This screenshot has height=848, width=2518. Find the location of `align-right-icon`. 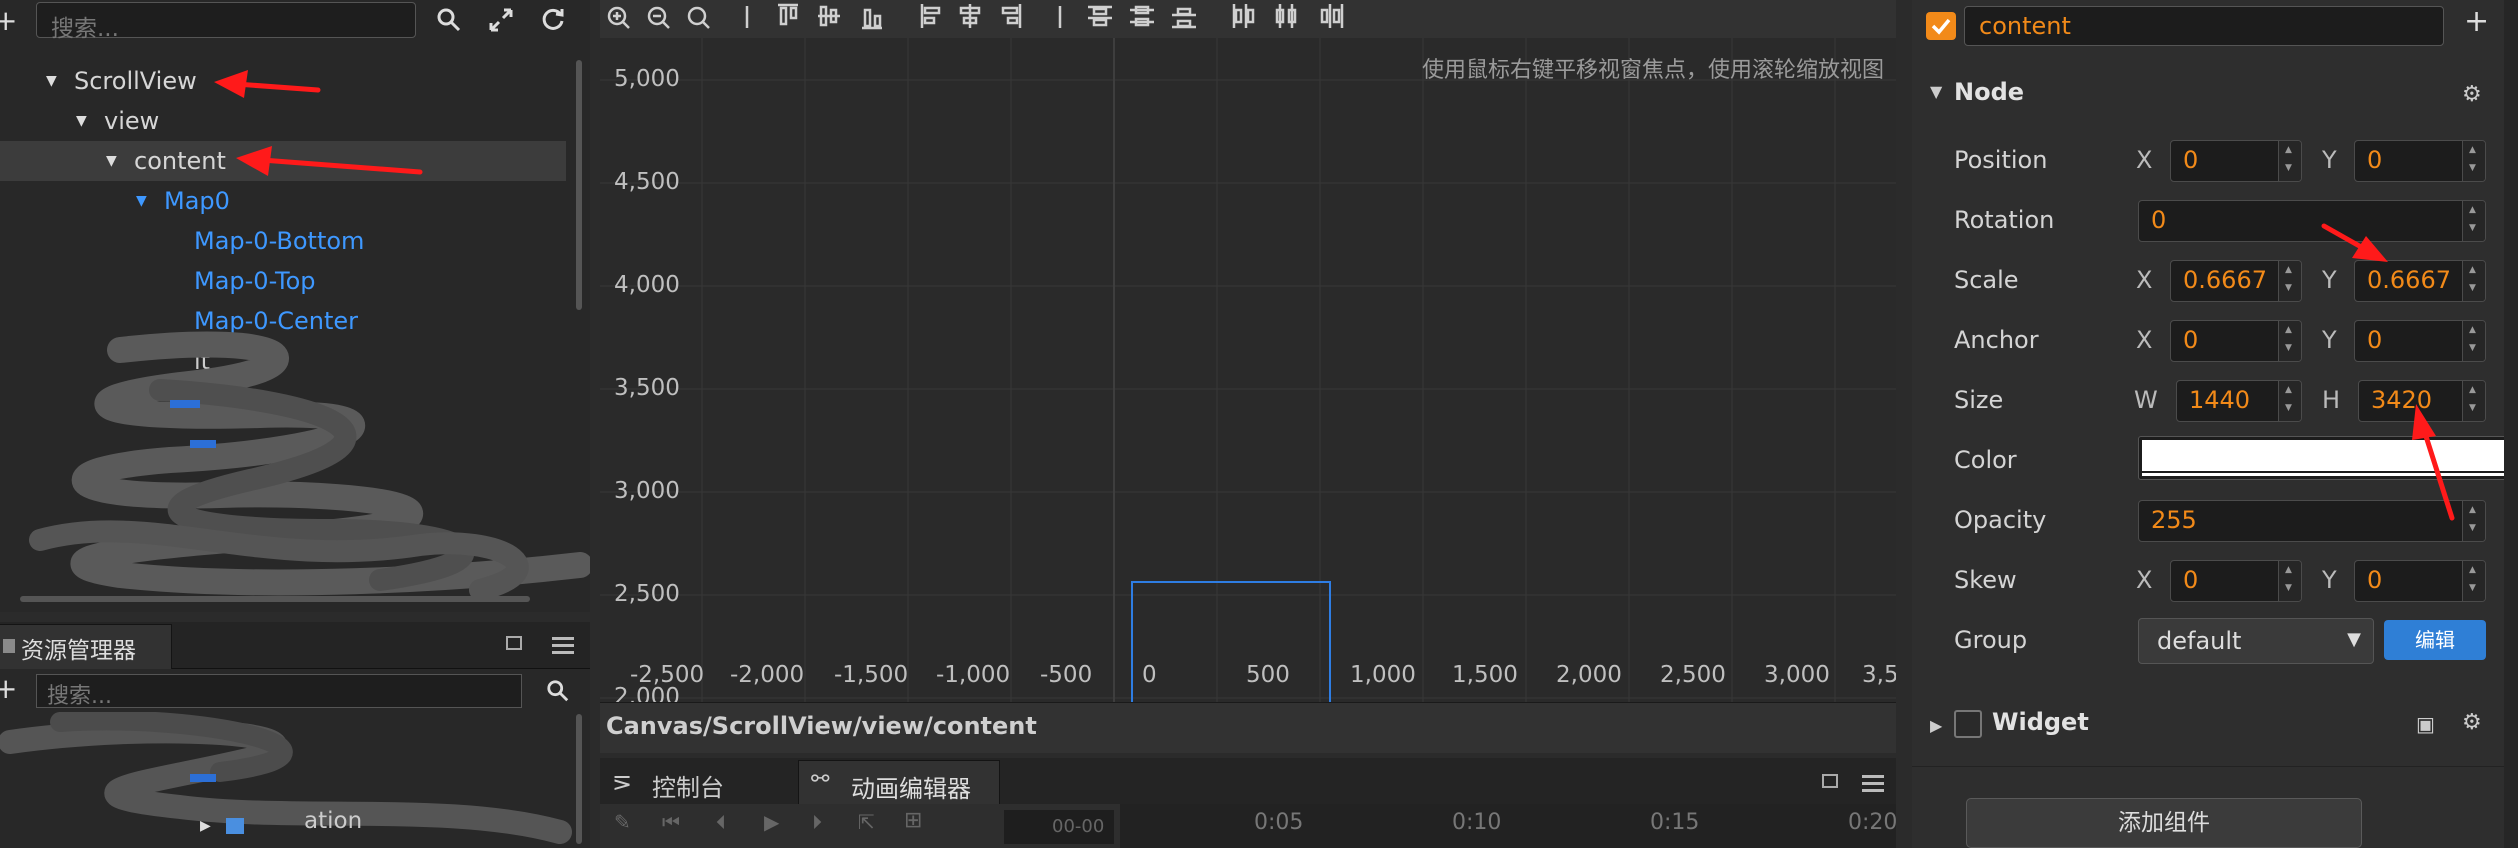

align-right-icon is located at coordinates (1011, 16).